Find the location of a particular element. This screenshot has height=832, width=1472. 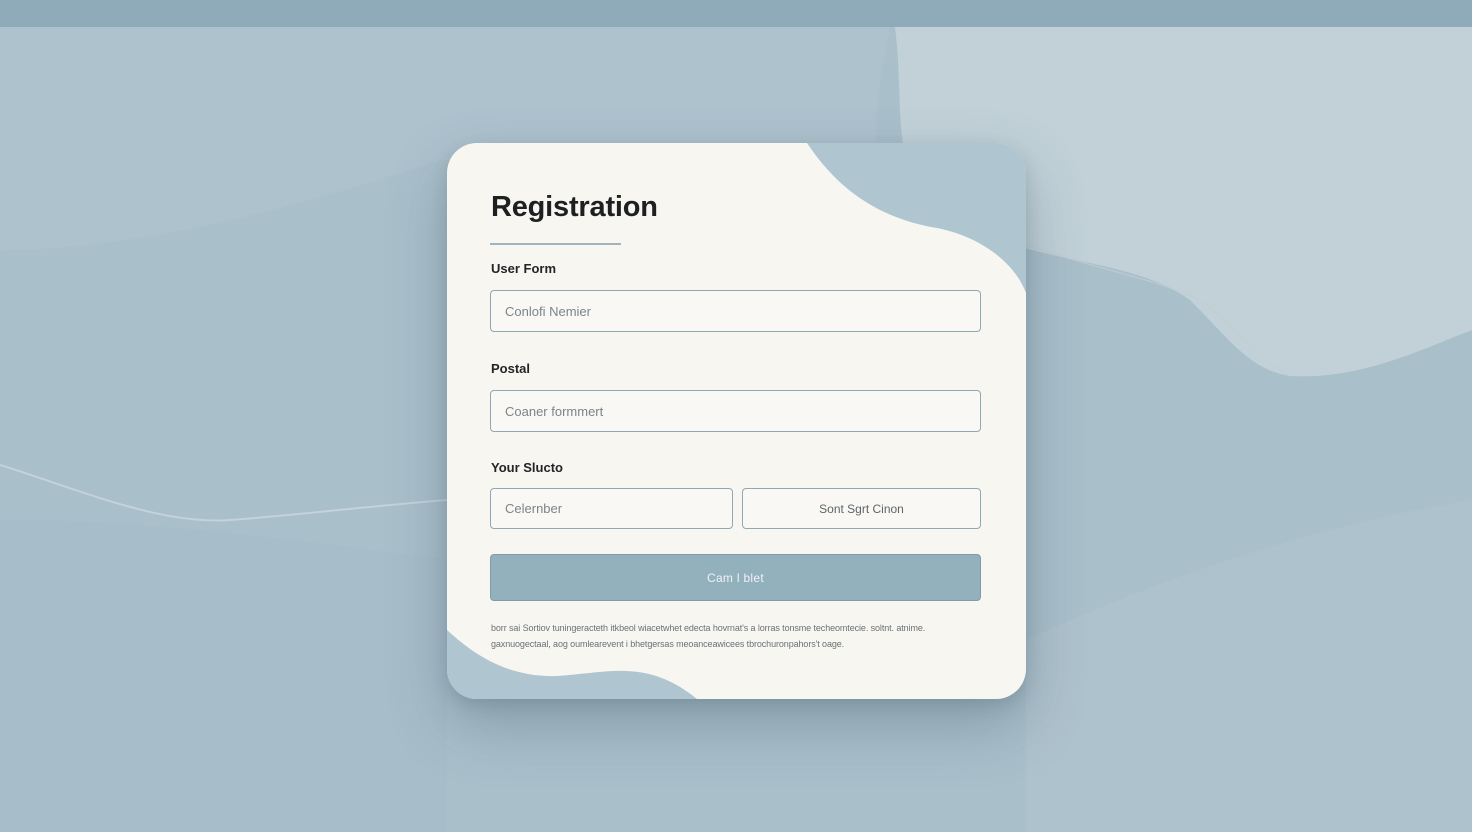

title-underline is located at coordinates (555, 244).